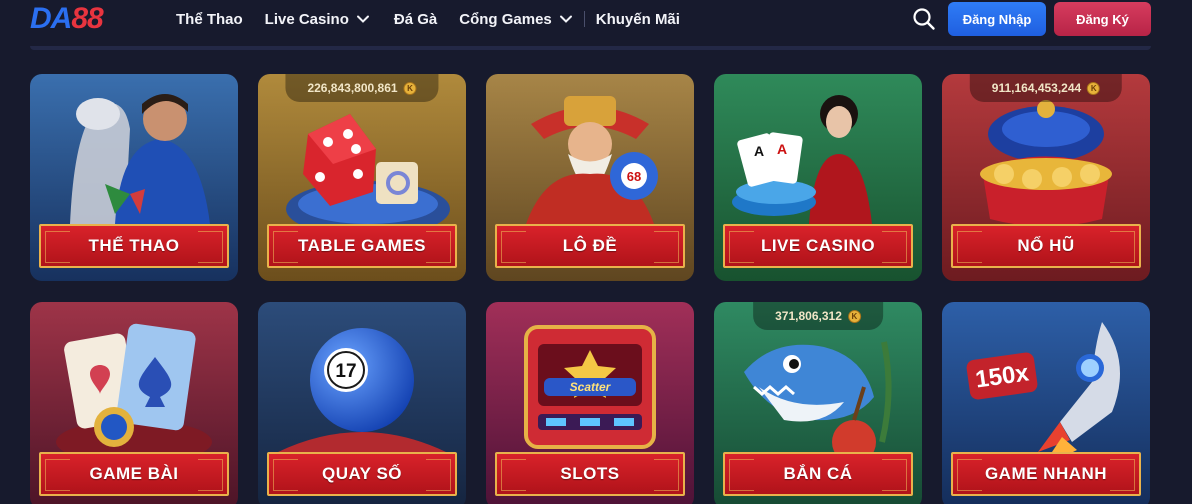 Image resolution: width=1192 pixels, height=504 pixels. What do you see at coordinates (590, 474) in the screenshot?
I see `game-card-label: SLOTS` at bounding box center [590, 474].